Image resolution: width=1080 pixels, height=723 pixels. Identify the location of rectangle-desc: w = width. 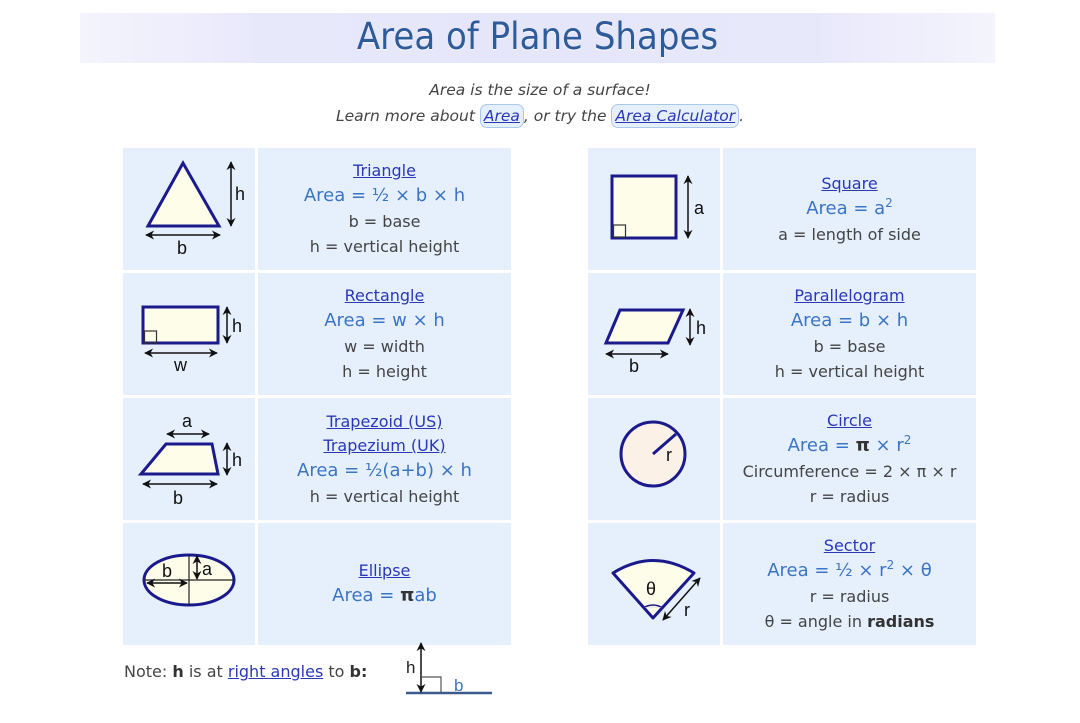
(384, 346).